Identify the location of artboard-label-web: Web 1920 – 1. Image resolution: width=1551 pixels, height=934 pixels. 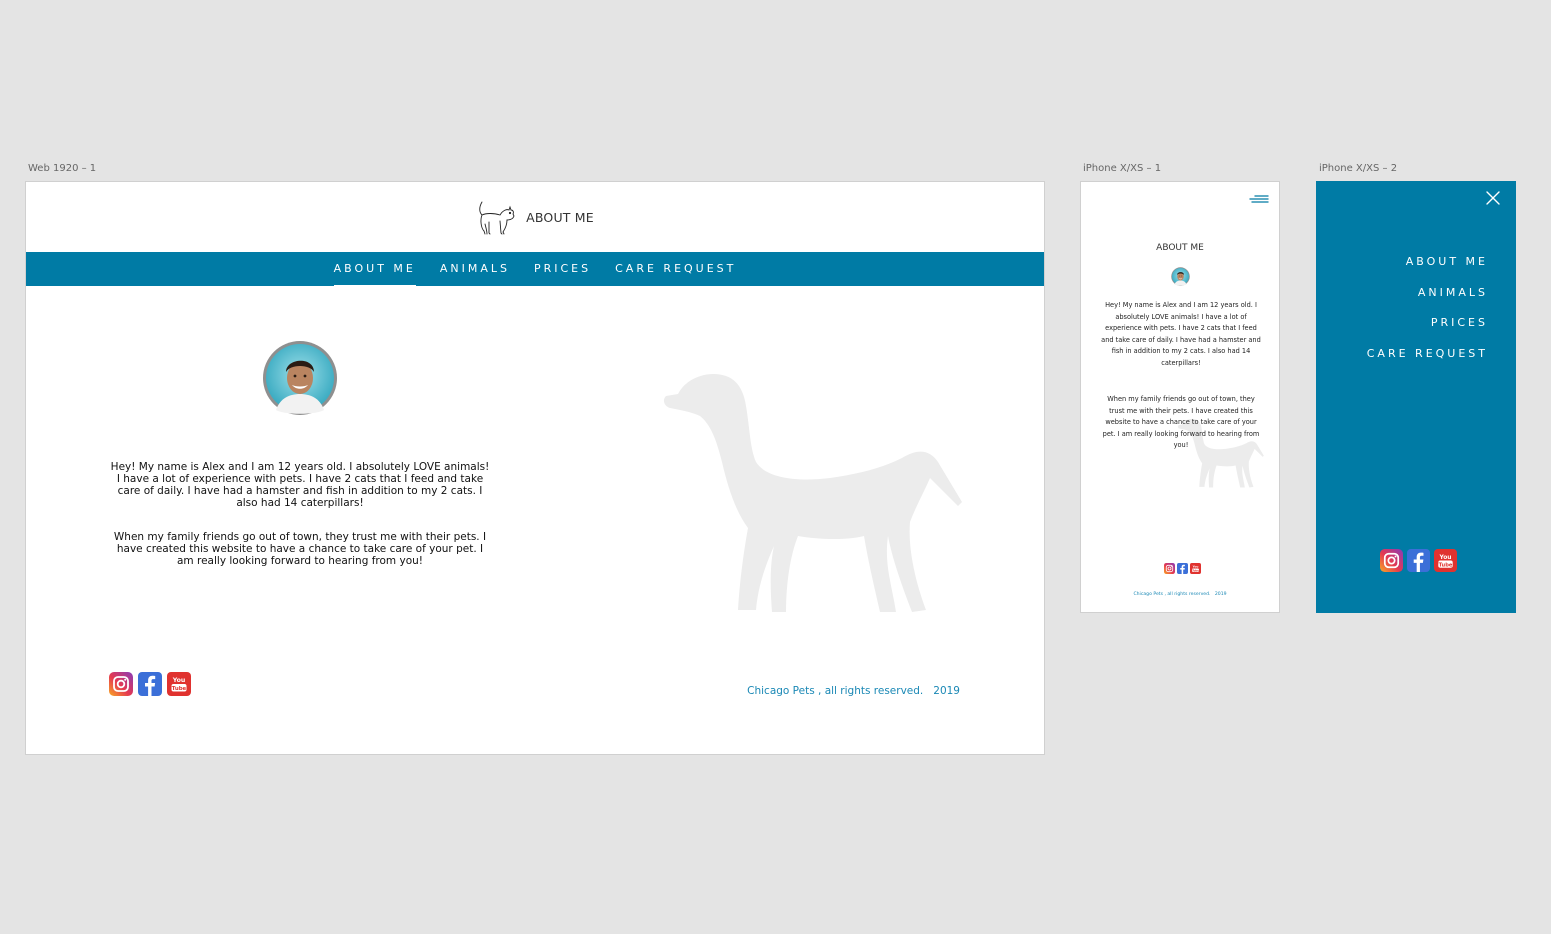
(62, 168).